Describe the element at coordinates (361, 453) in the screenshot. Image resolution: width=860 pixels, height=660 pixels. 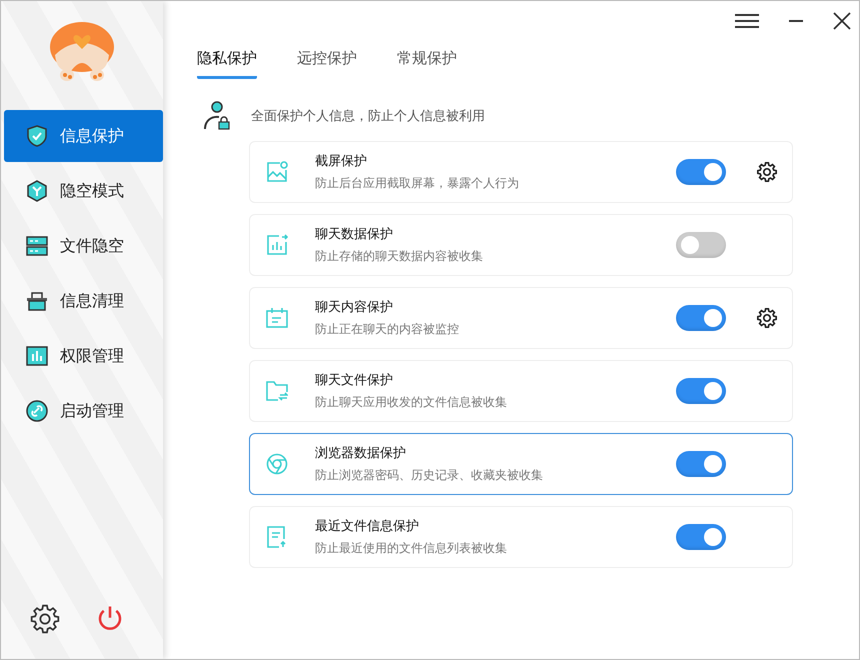
I see `setting-title: 浏览器数据保护` at that location.